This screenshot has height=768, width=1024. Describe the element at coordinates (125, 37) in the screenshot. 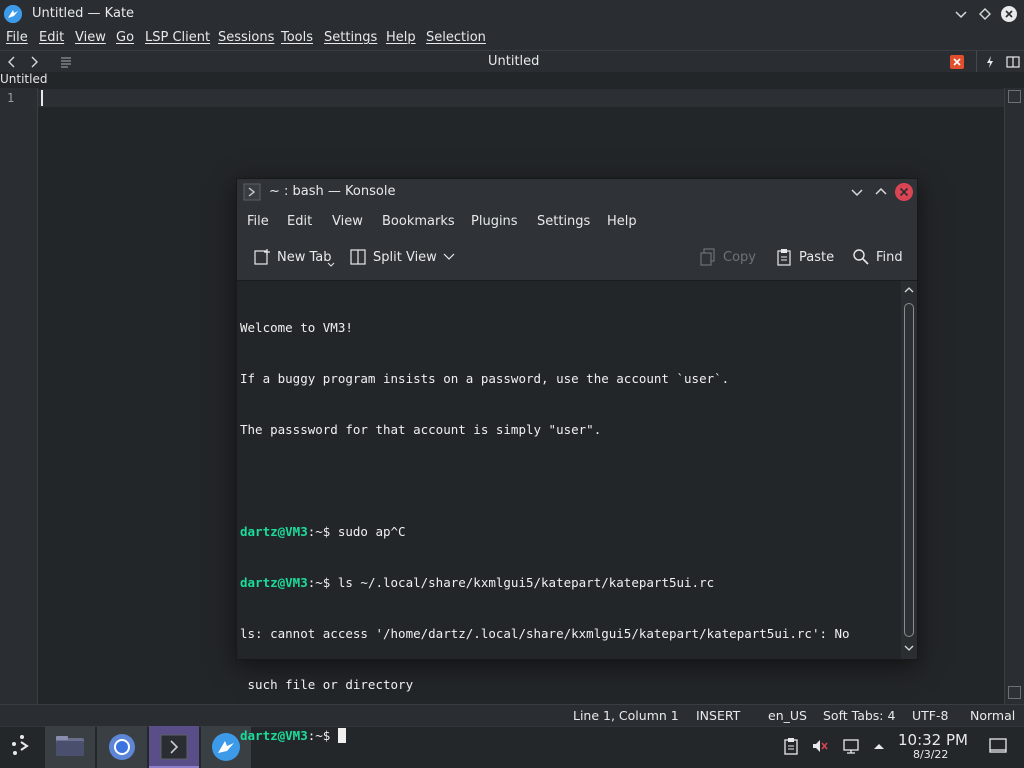

I see `menu-go: Go` at that location.